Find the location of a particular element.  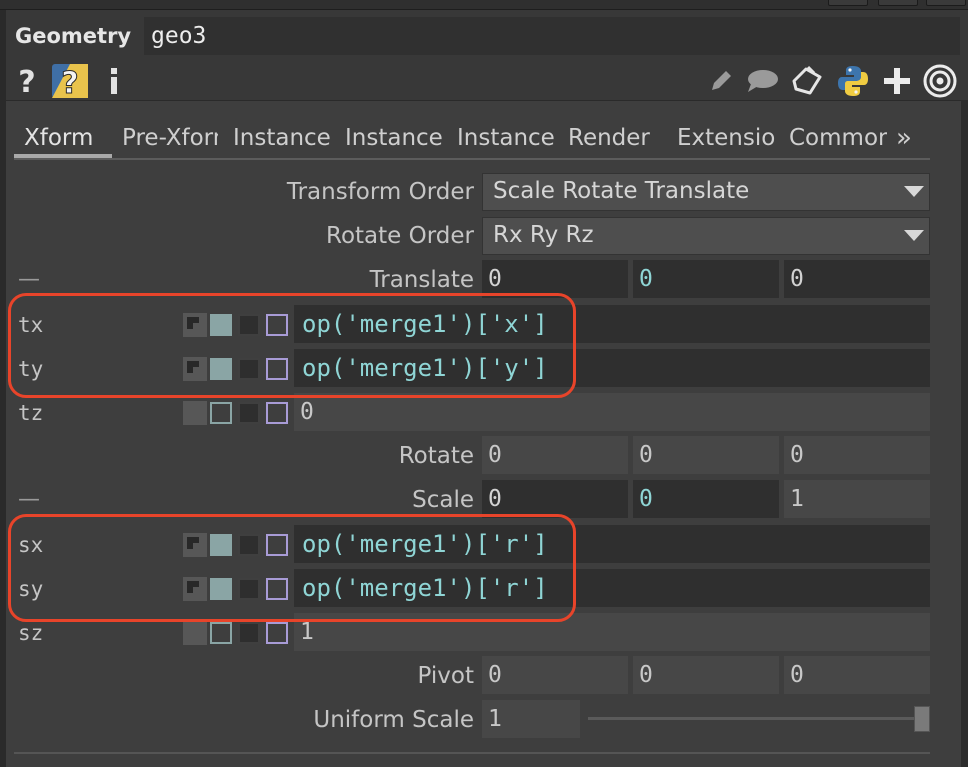

pivot-z-field: 0 is located at coordinates (857, 675).